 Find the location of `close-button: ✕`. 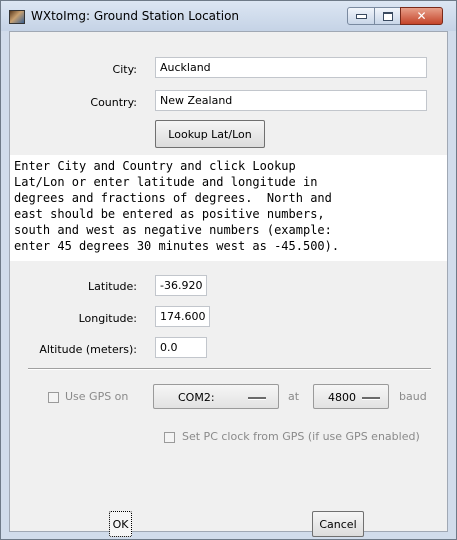

close-button: ✕ is located at coordinates (421, 16).